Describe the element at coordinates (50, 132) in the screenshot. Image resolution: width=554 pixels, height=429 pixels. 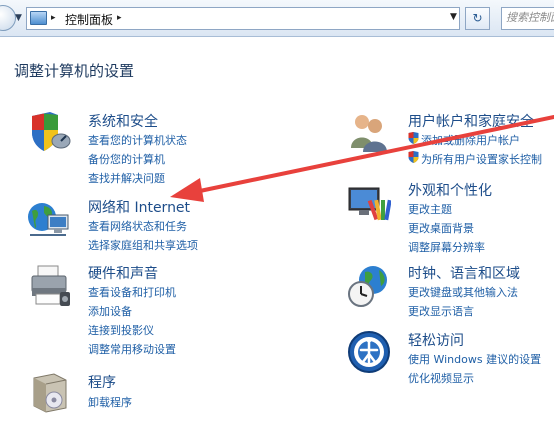
I see `security-shield-icon` at that location.